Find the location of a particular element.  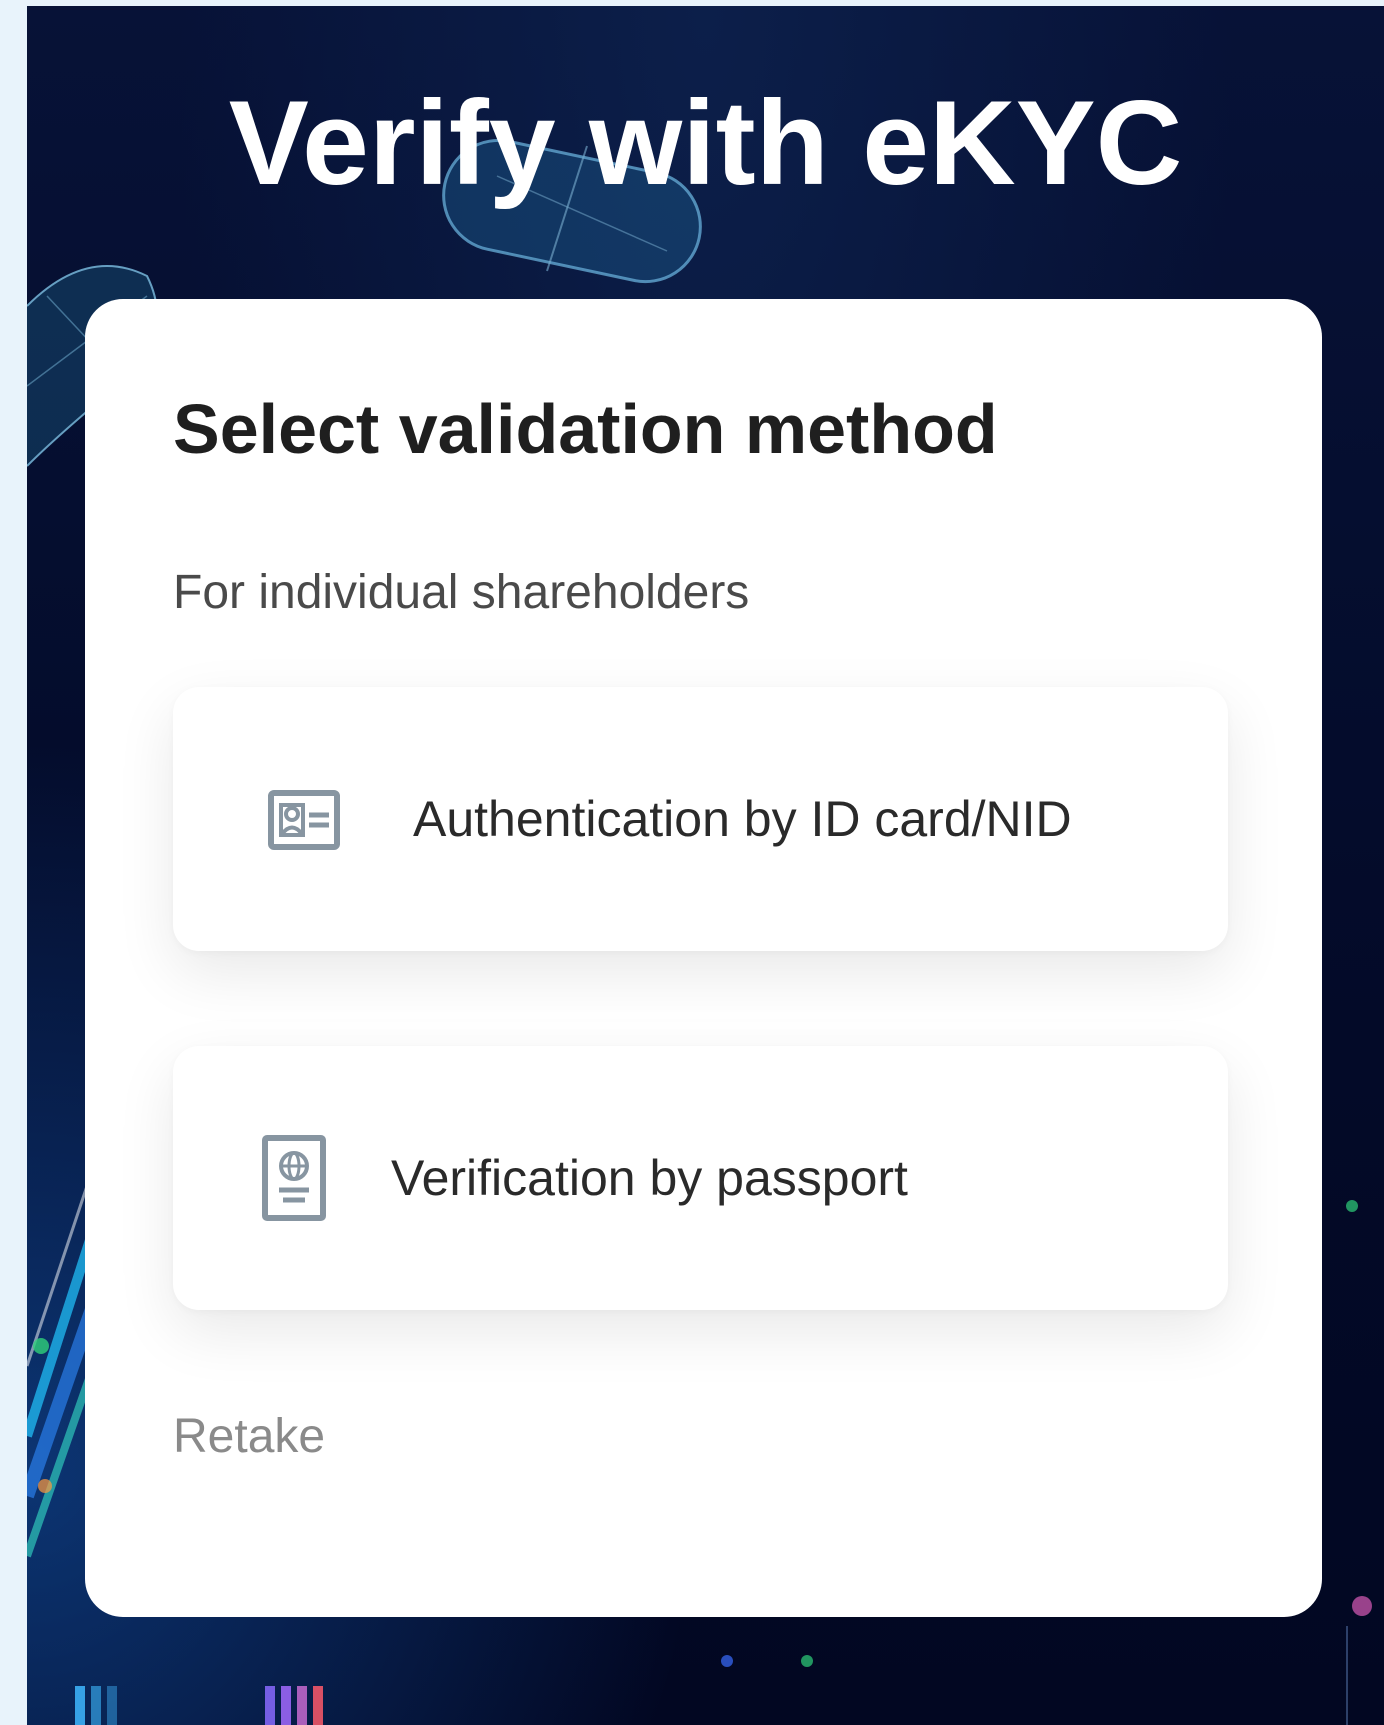

page-title: Verify with eKYC is located at coordinates (705, 143).